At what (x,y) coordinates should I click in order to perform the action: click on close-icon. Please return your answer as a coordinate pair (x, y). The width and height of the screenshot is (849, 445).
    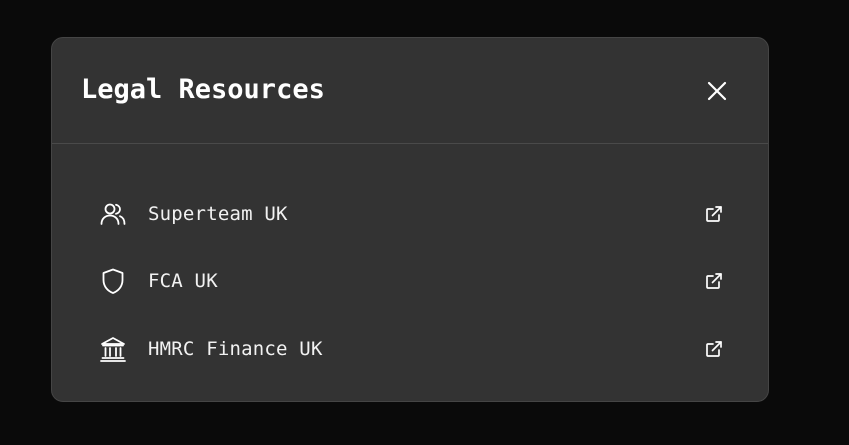
    Looking at the image, I should click on (717, 91).